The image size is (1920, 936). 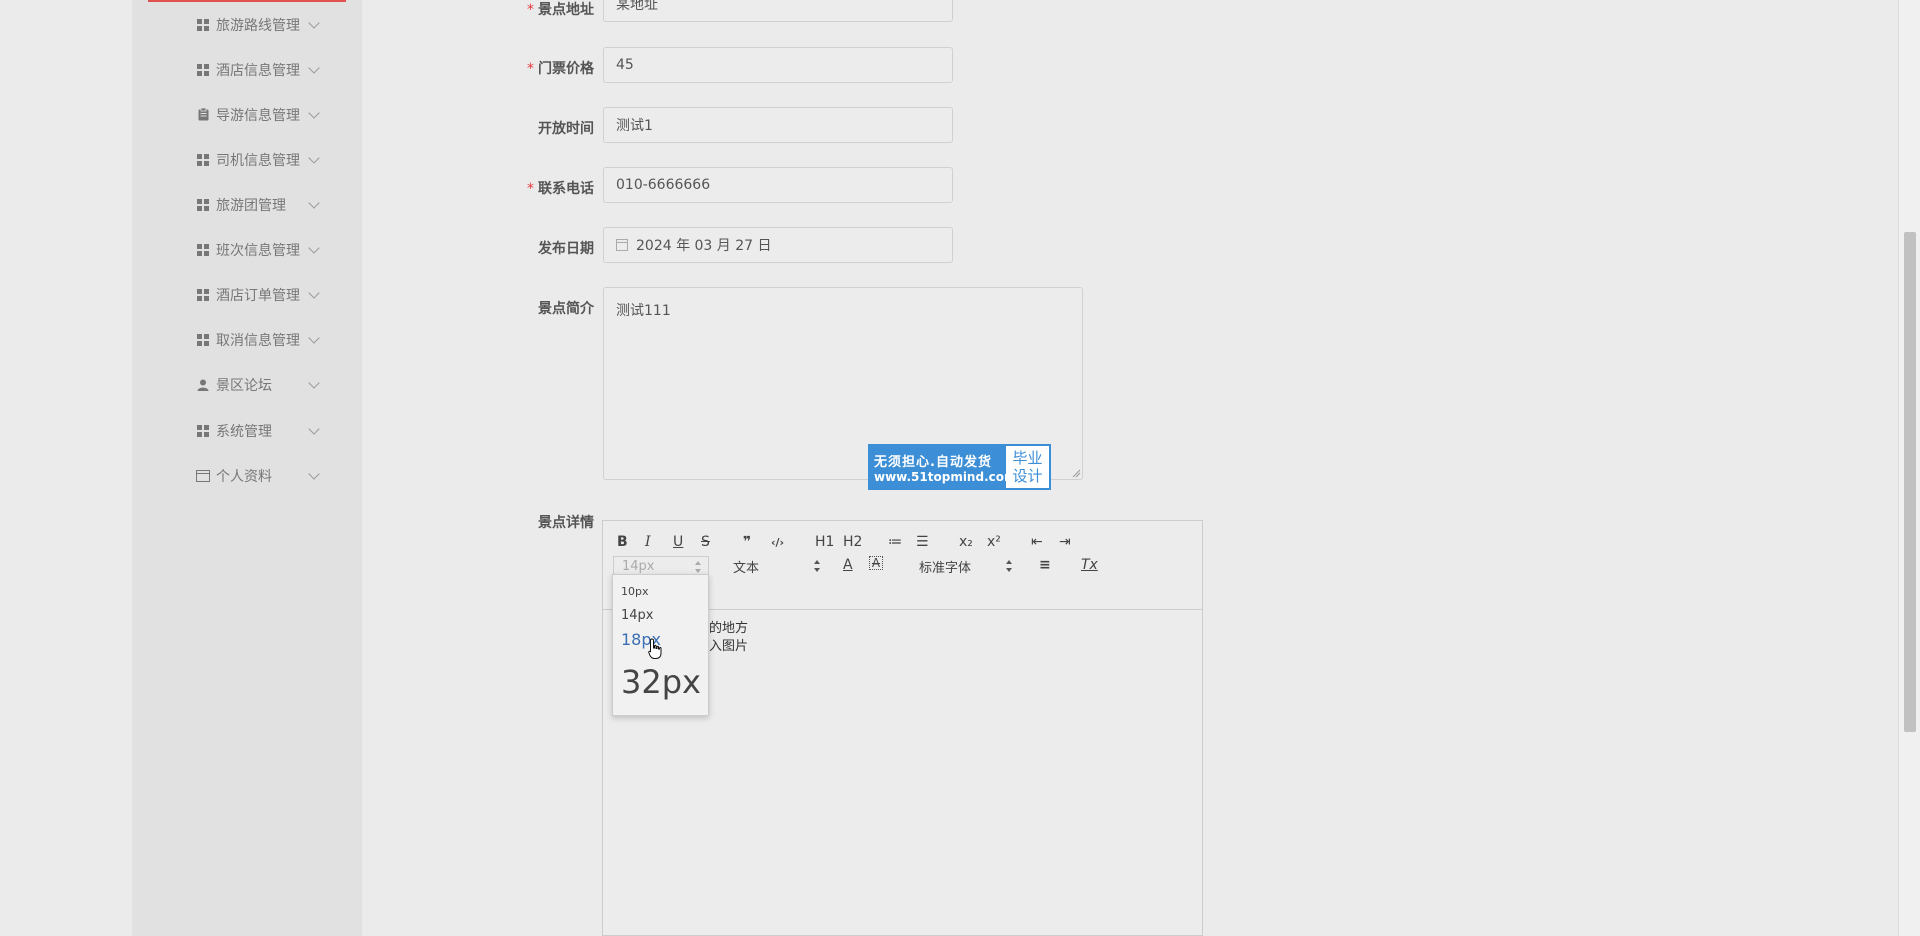 I want to click on ordered-list-button: ≔, so click(x=895, y=542).